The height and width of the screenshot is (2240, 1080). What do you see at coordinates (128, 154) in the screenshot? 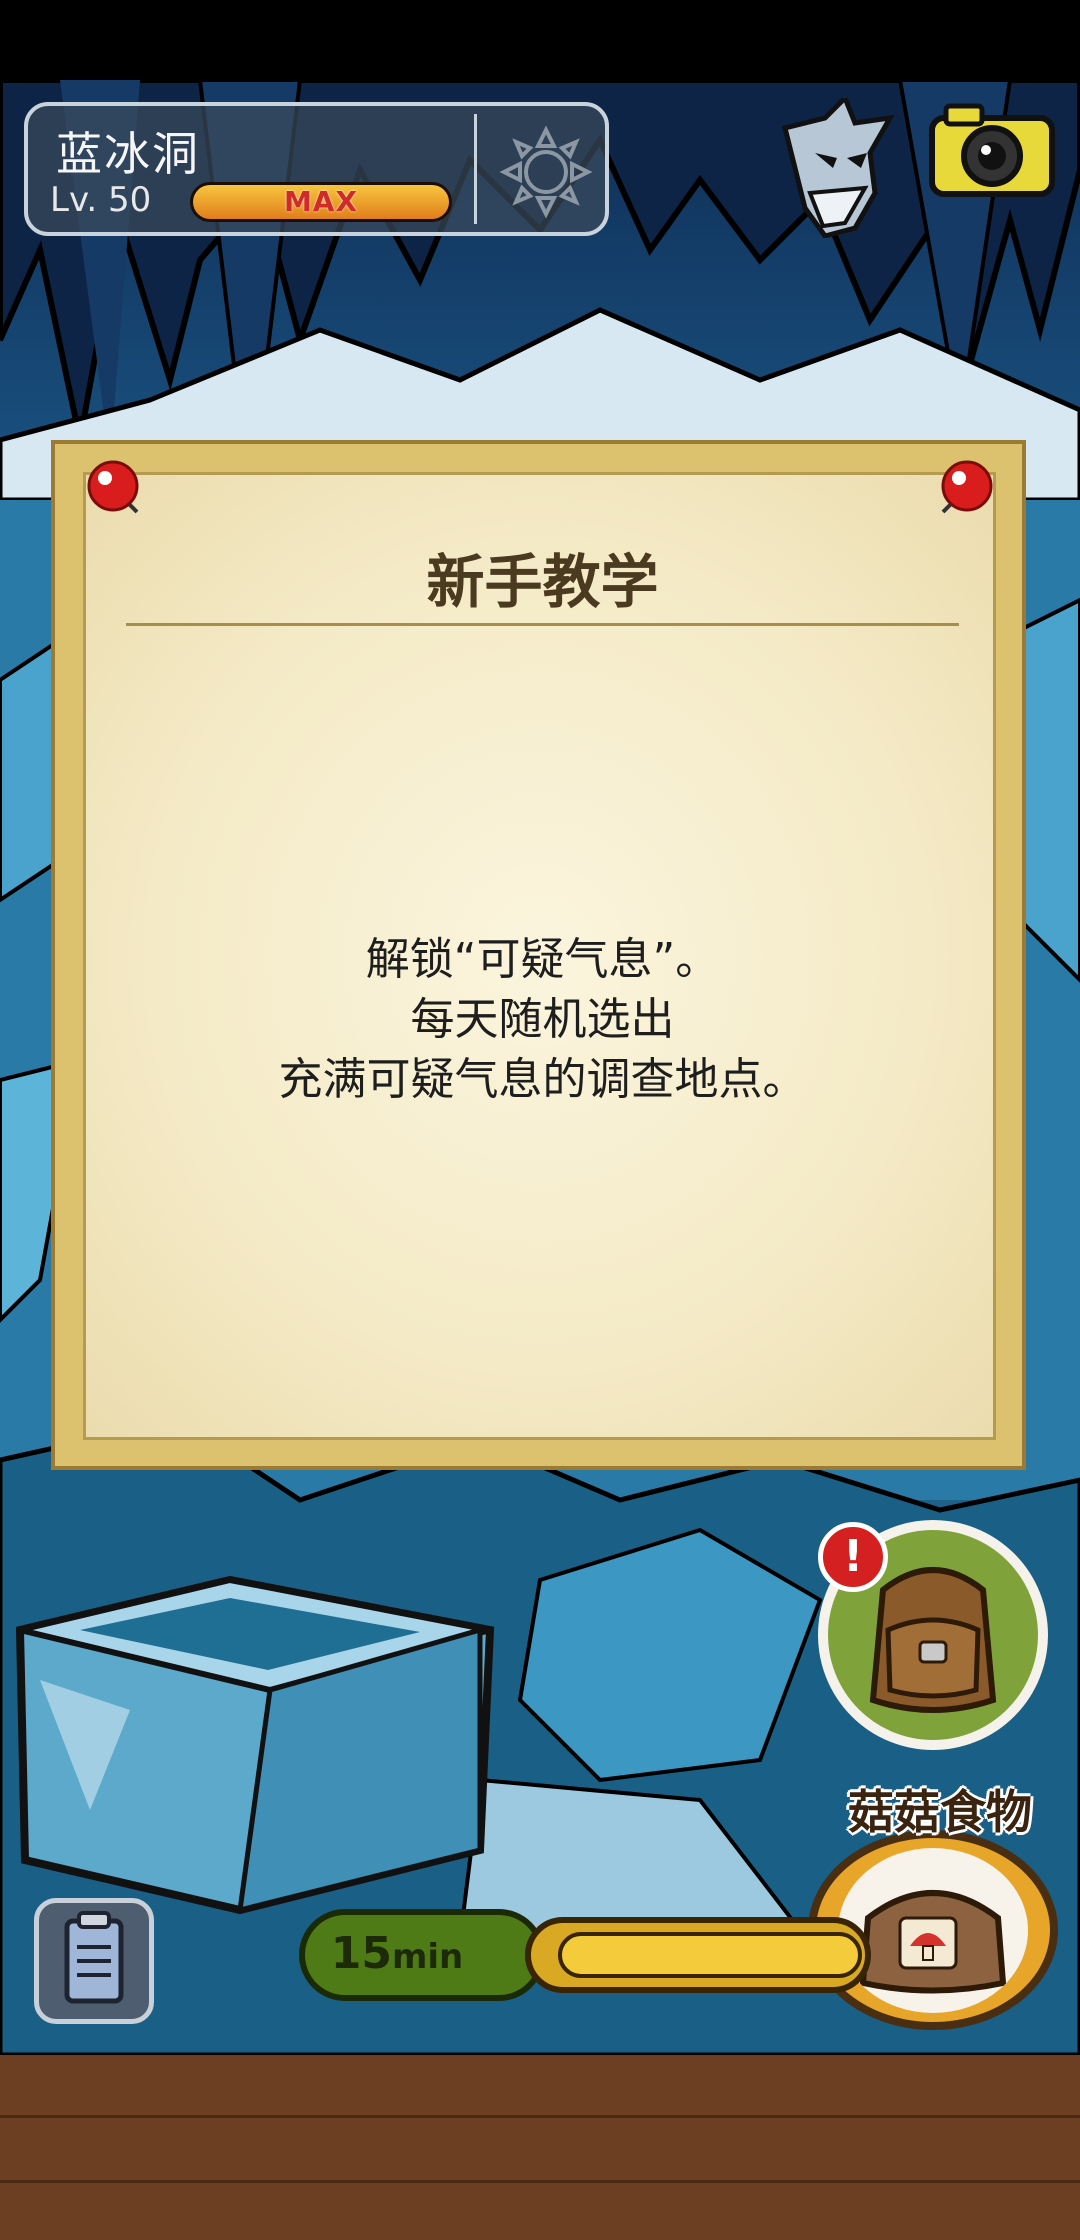
I see `location-name: 蓝冰洞` at bounding box center [128, 154].